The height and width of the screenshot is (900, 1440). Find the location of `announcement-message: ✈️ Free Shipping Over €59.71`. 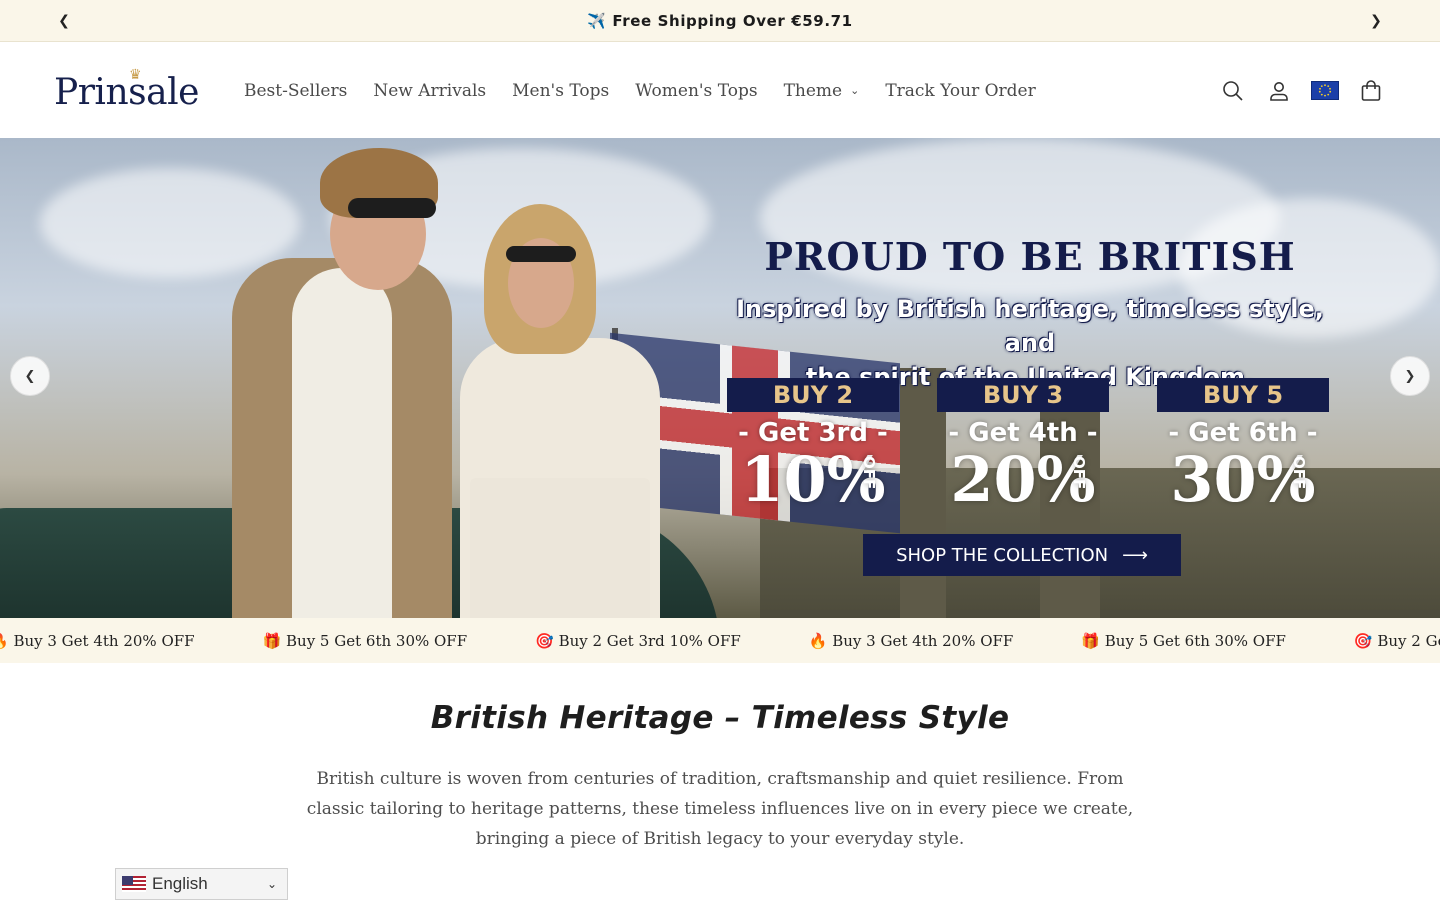

announcement-message: ✈️ Free Shipping Over €59.71 is located at coordinates (720, 20).